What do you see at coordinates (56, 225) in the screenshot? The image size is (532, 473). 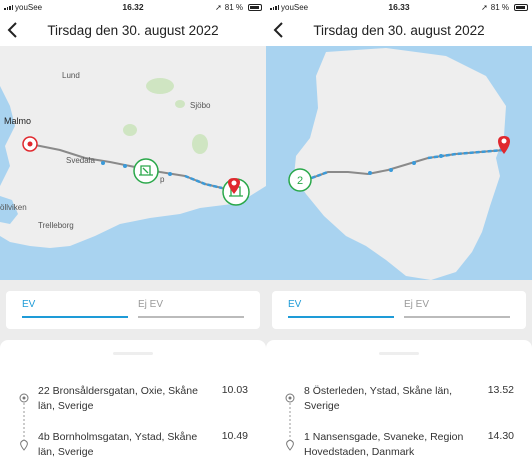 I see `map-label-trelleborg: Trelleborg` at bounding box center [56, 225].